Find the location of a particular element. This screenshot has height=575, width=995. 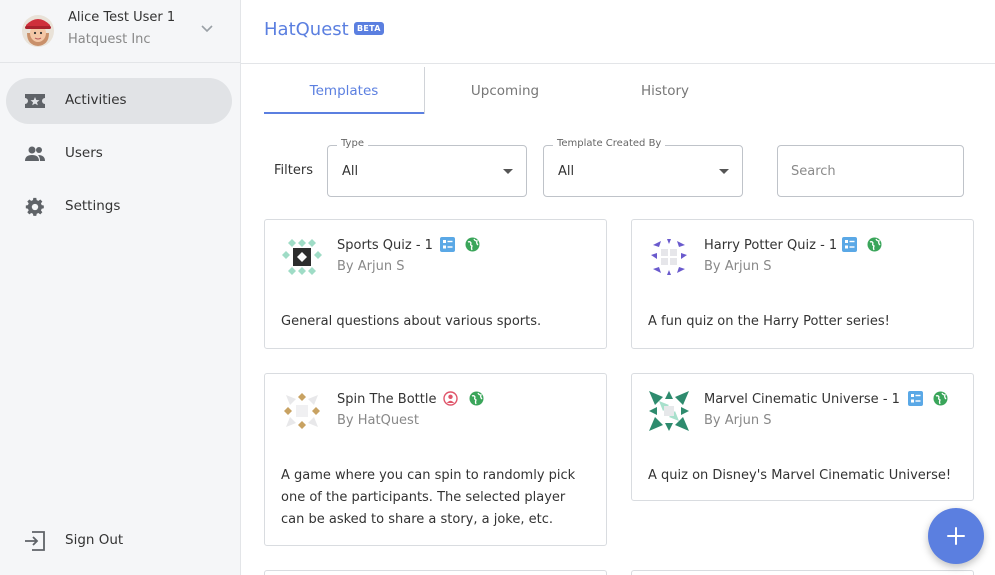

type-select-legend: Type is located at coordinates (352, 143).